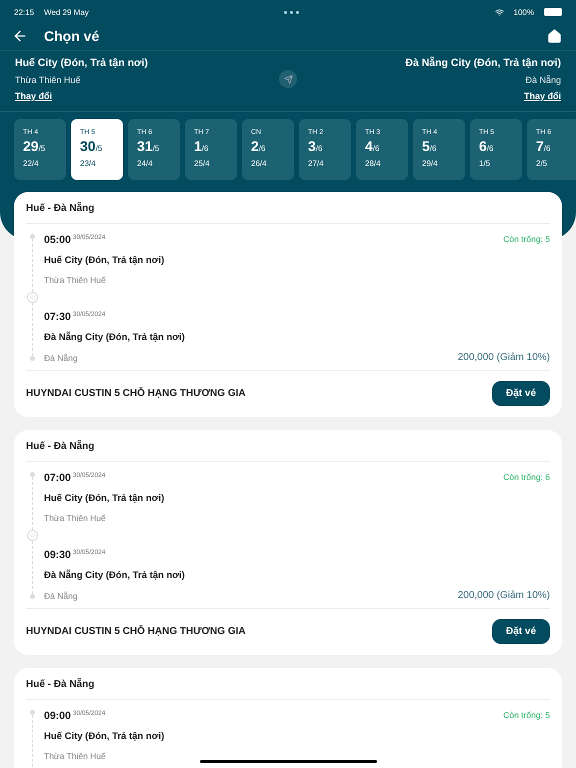 The width and height of the screenshot is (576, 768). Describe the element at coordinates (483, 63) in the screenshot. I see `destination-name: Đà Nẵng City (Đón, Trả tận nơi)` at that location.